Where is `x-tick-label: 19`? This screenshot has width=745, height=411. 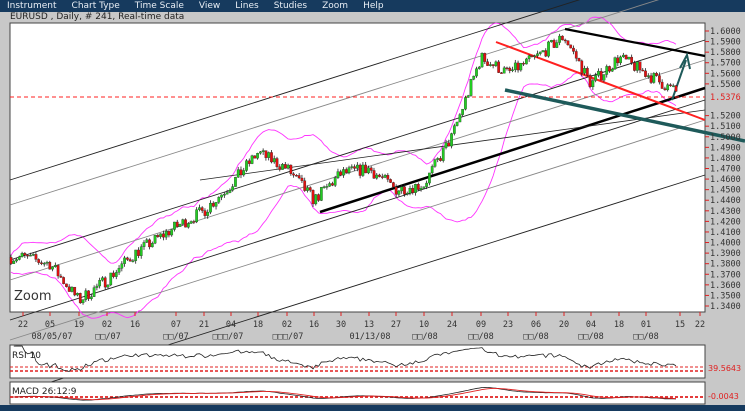 x-tick-label: 19 is located at coordinates (79, 325).